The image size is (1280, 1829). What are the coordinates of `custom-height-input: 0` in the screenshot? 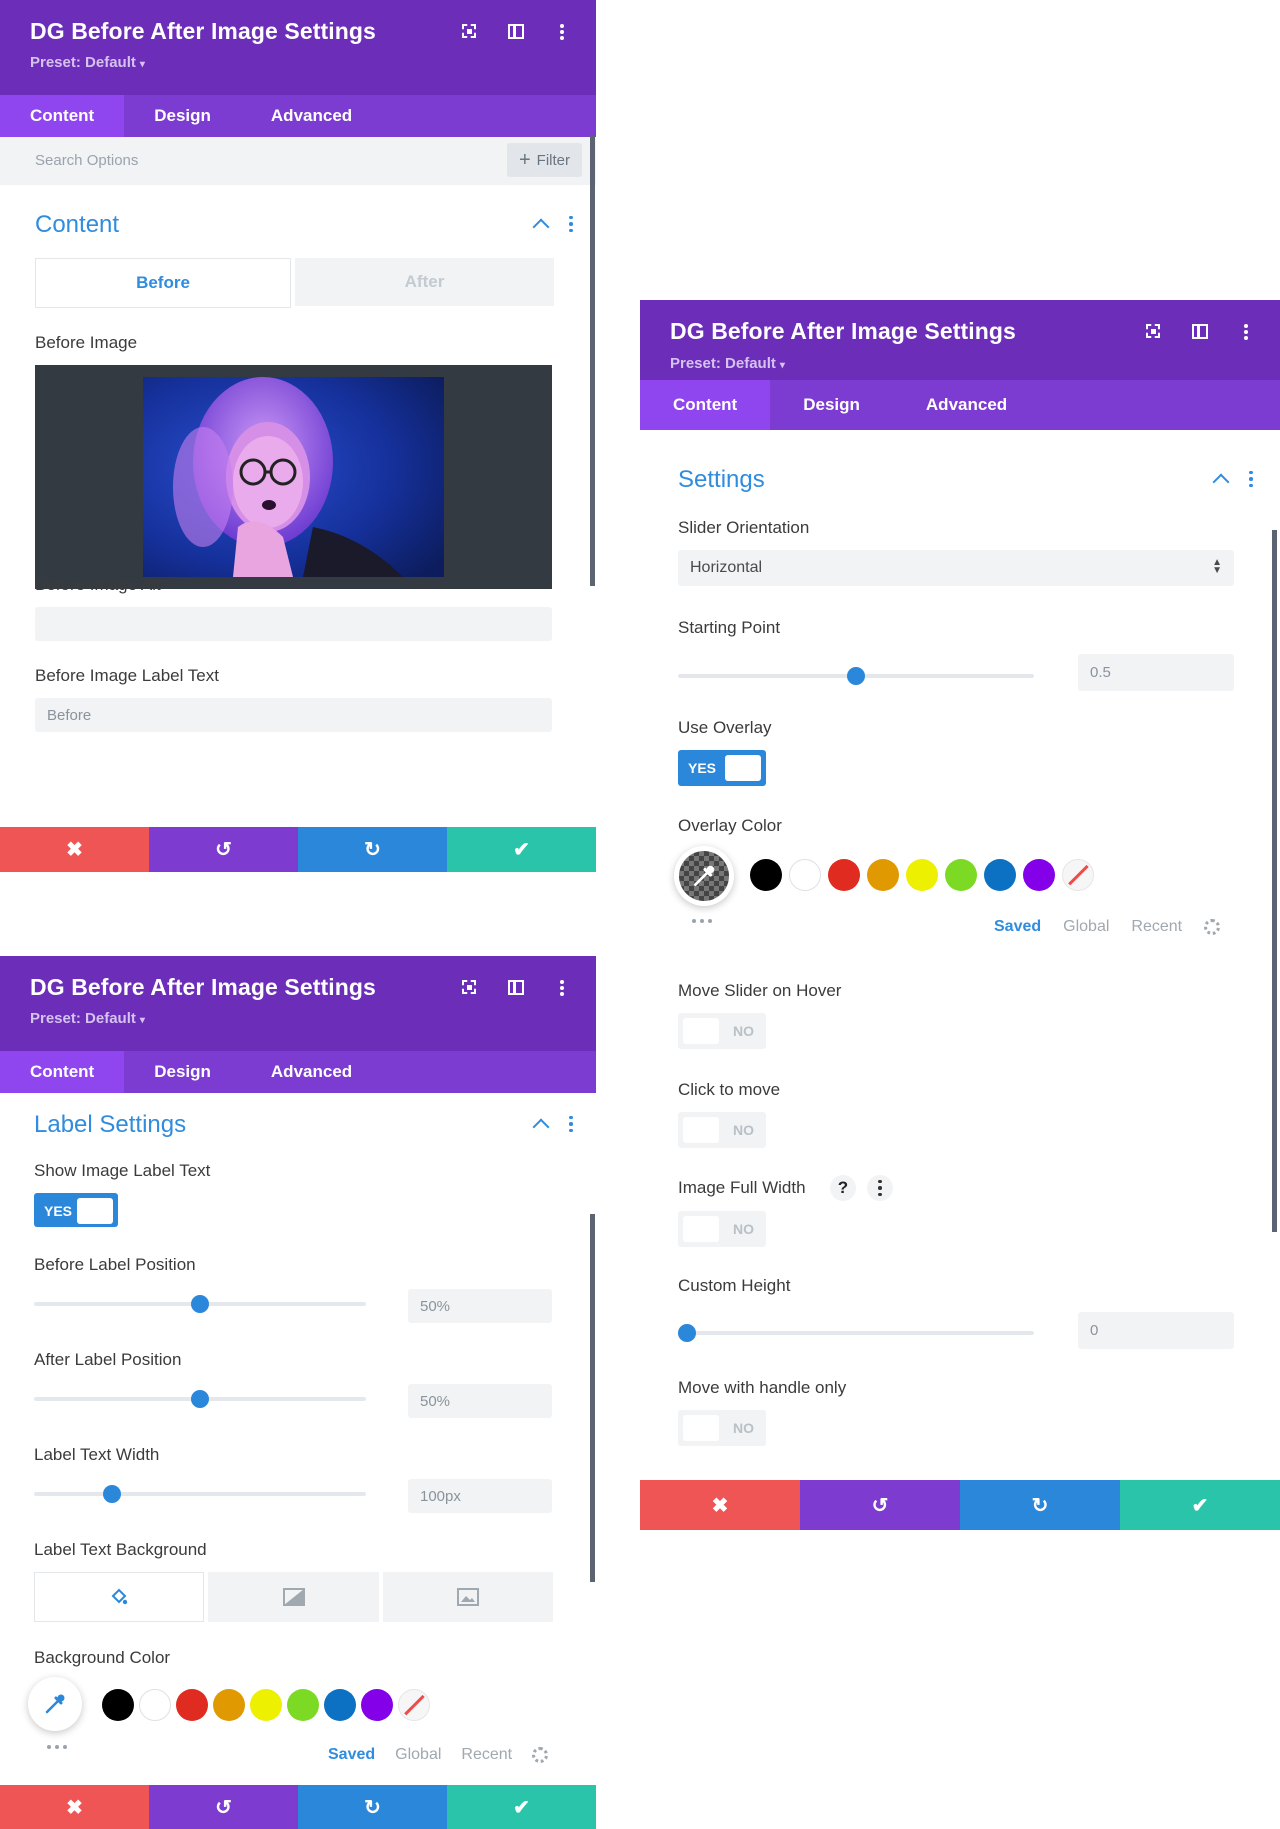 It's located at (1156, 1330).